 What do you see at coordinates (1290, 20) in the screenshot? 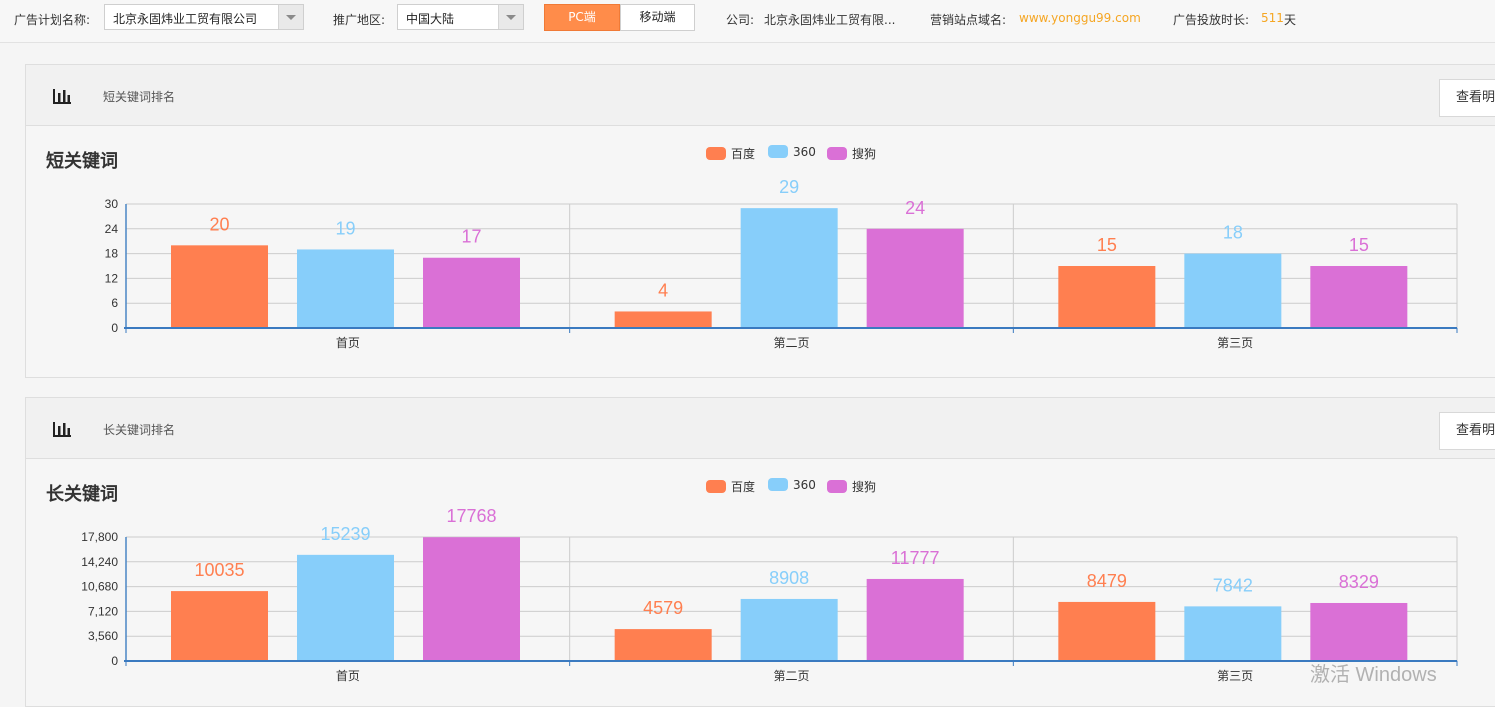
I see `duration-unit: 天` at bounding box center [1290, 20].